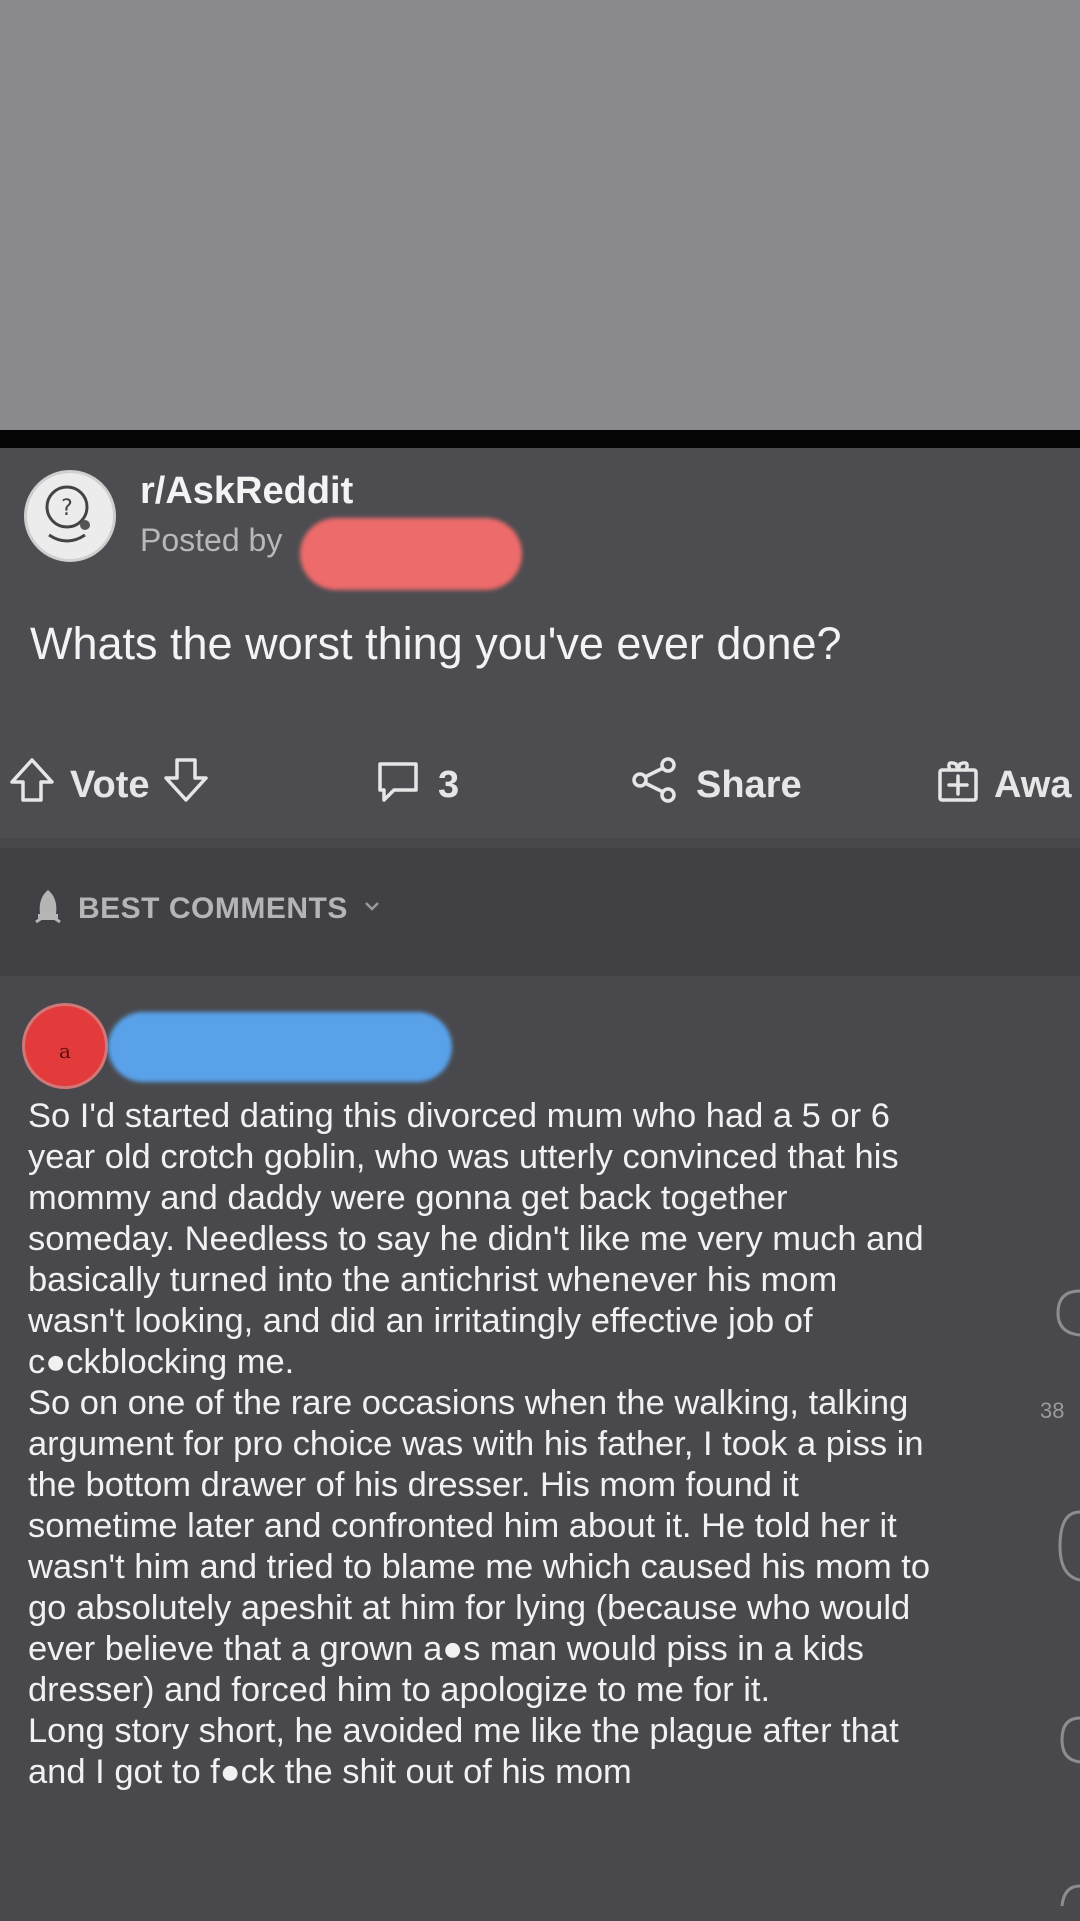 This screenshot has height=1921, width=1080. Describe the element at coordinates (398, 785) in the screenshot. I see `comment-bubble-icon` at that location.